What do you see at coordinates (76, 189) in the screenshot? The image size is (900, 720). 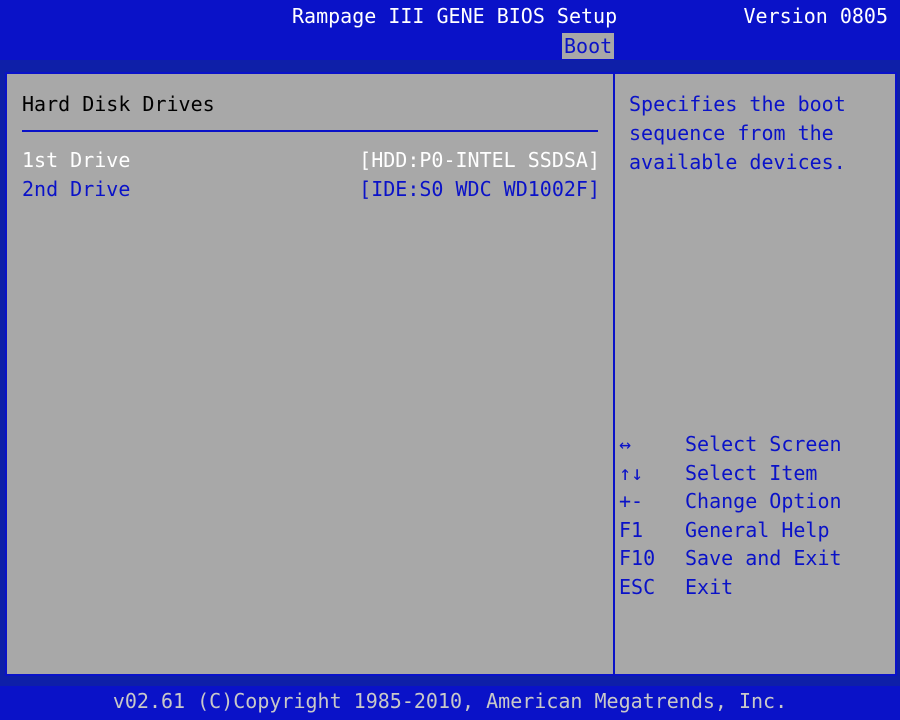 I see `boot-item-label: 2nd Drive` at bounding box center [76, 189].